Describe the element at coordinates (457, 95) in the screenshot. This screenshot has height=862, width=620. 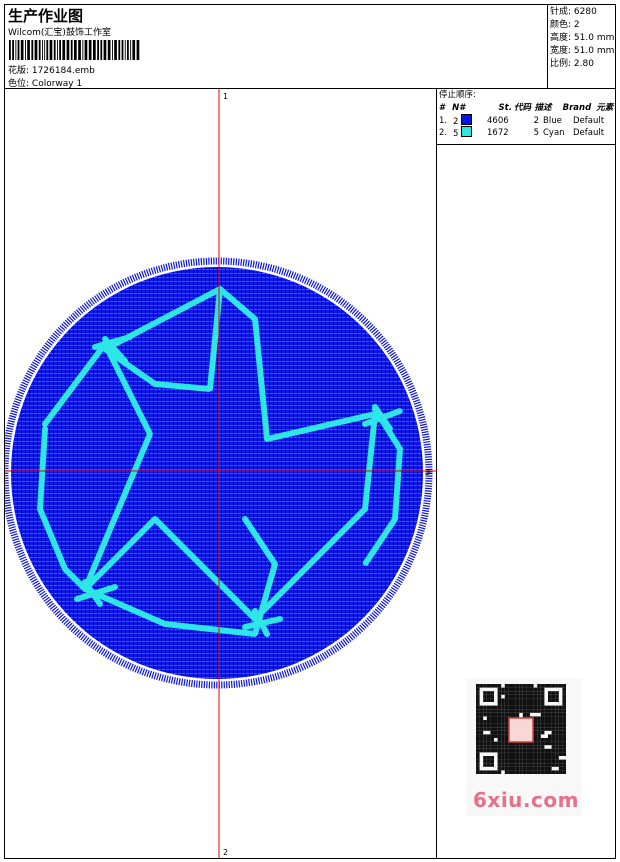
I see `stop-sequence-title: 停止顺序:` at that location.